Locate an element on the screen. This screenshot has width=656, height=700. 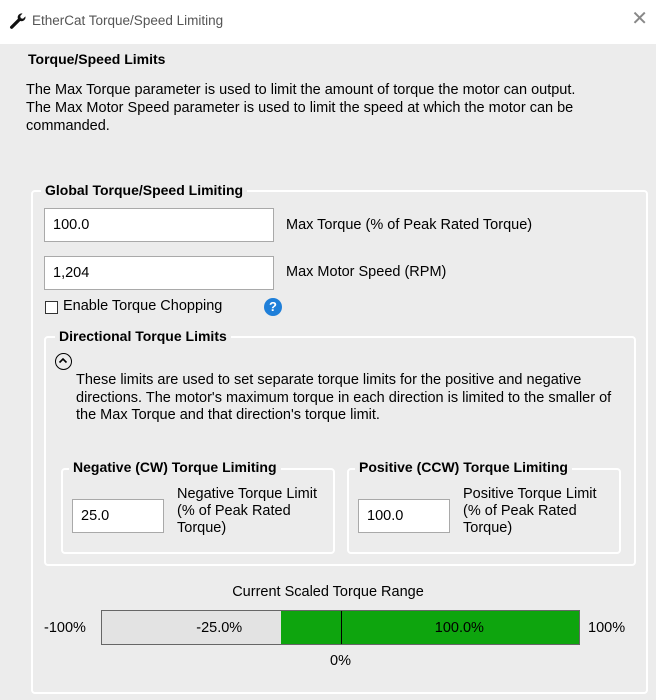
torque-range-bar: -25.0% 100.0% is located at coordinates (340, 627).